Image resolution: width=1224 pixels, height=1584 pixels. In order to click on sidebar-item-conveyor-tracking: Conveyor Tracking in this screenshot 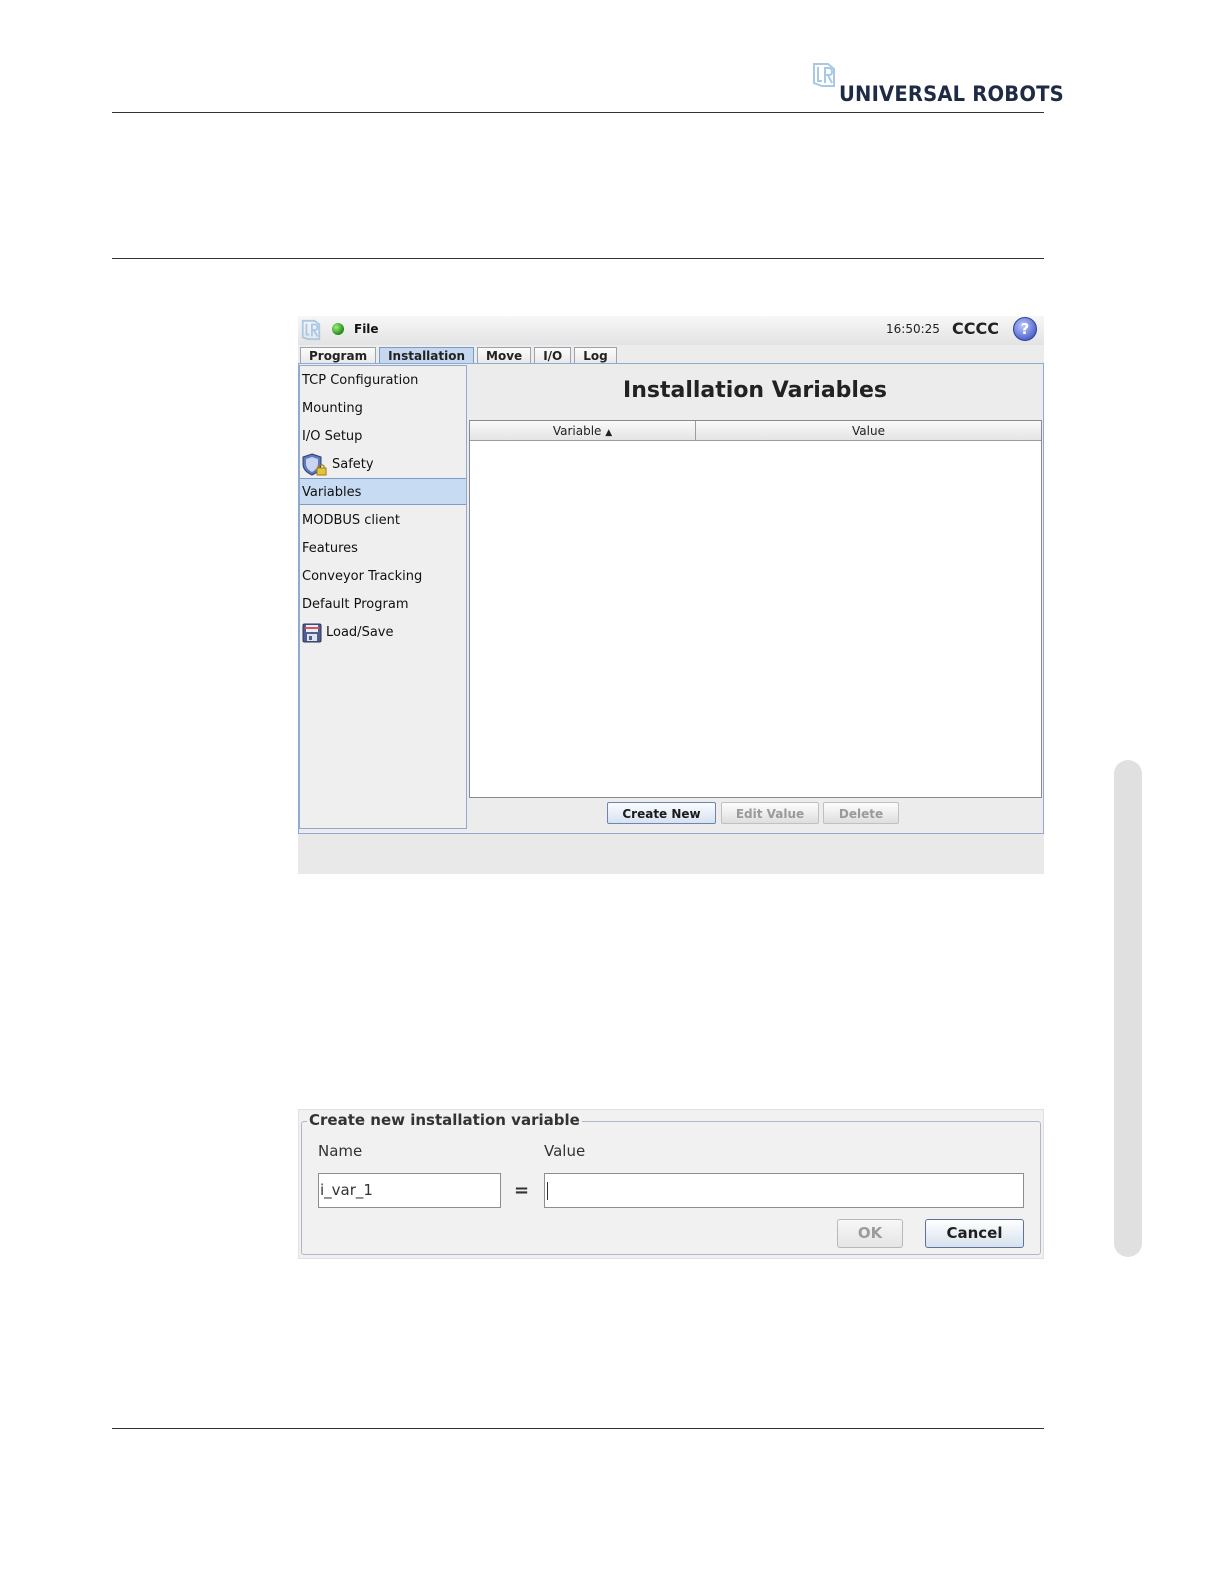, I will do `click(383, 576)`.